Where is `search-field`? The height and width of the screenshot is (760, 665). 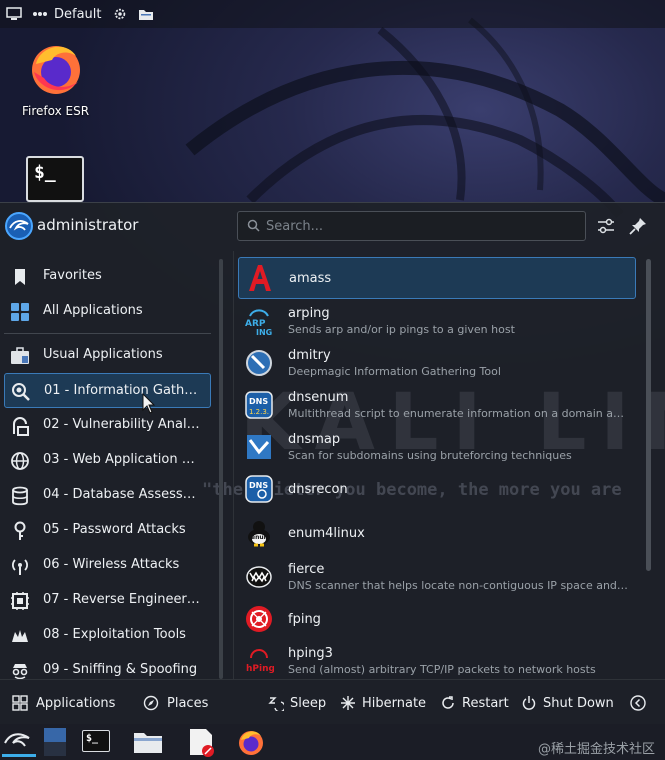 search-field is located at coordinates (411, 226).